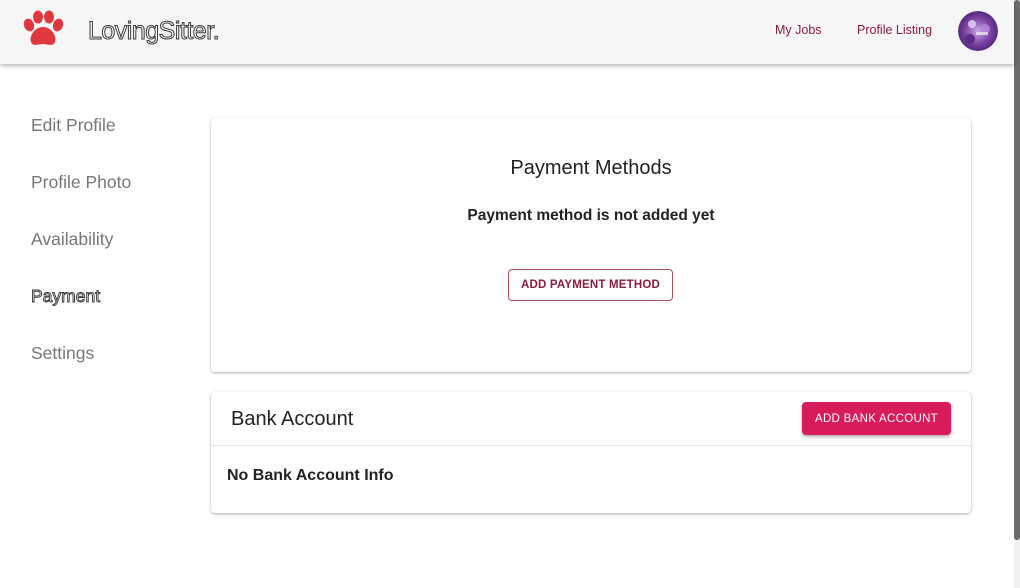 The width and height of the screenshot is (1020, 588). What do you see at coordinates (66, 296) in the screenshot?
I see `sidebar-item-payment: Payment` at bounding box center [66, 296].